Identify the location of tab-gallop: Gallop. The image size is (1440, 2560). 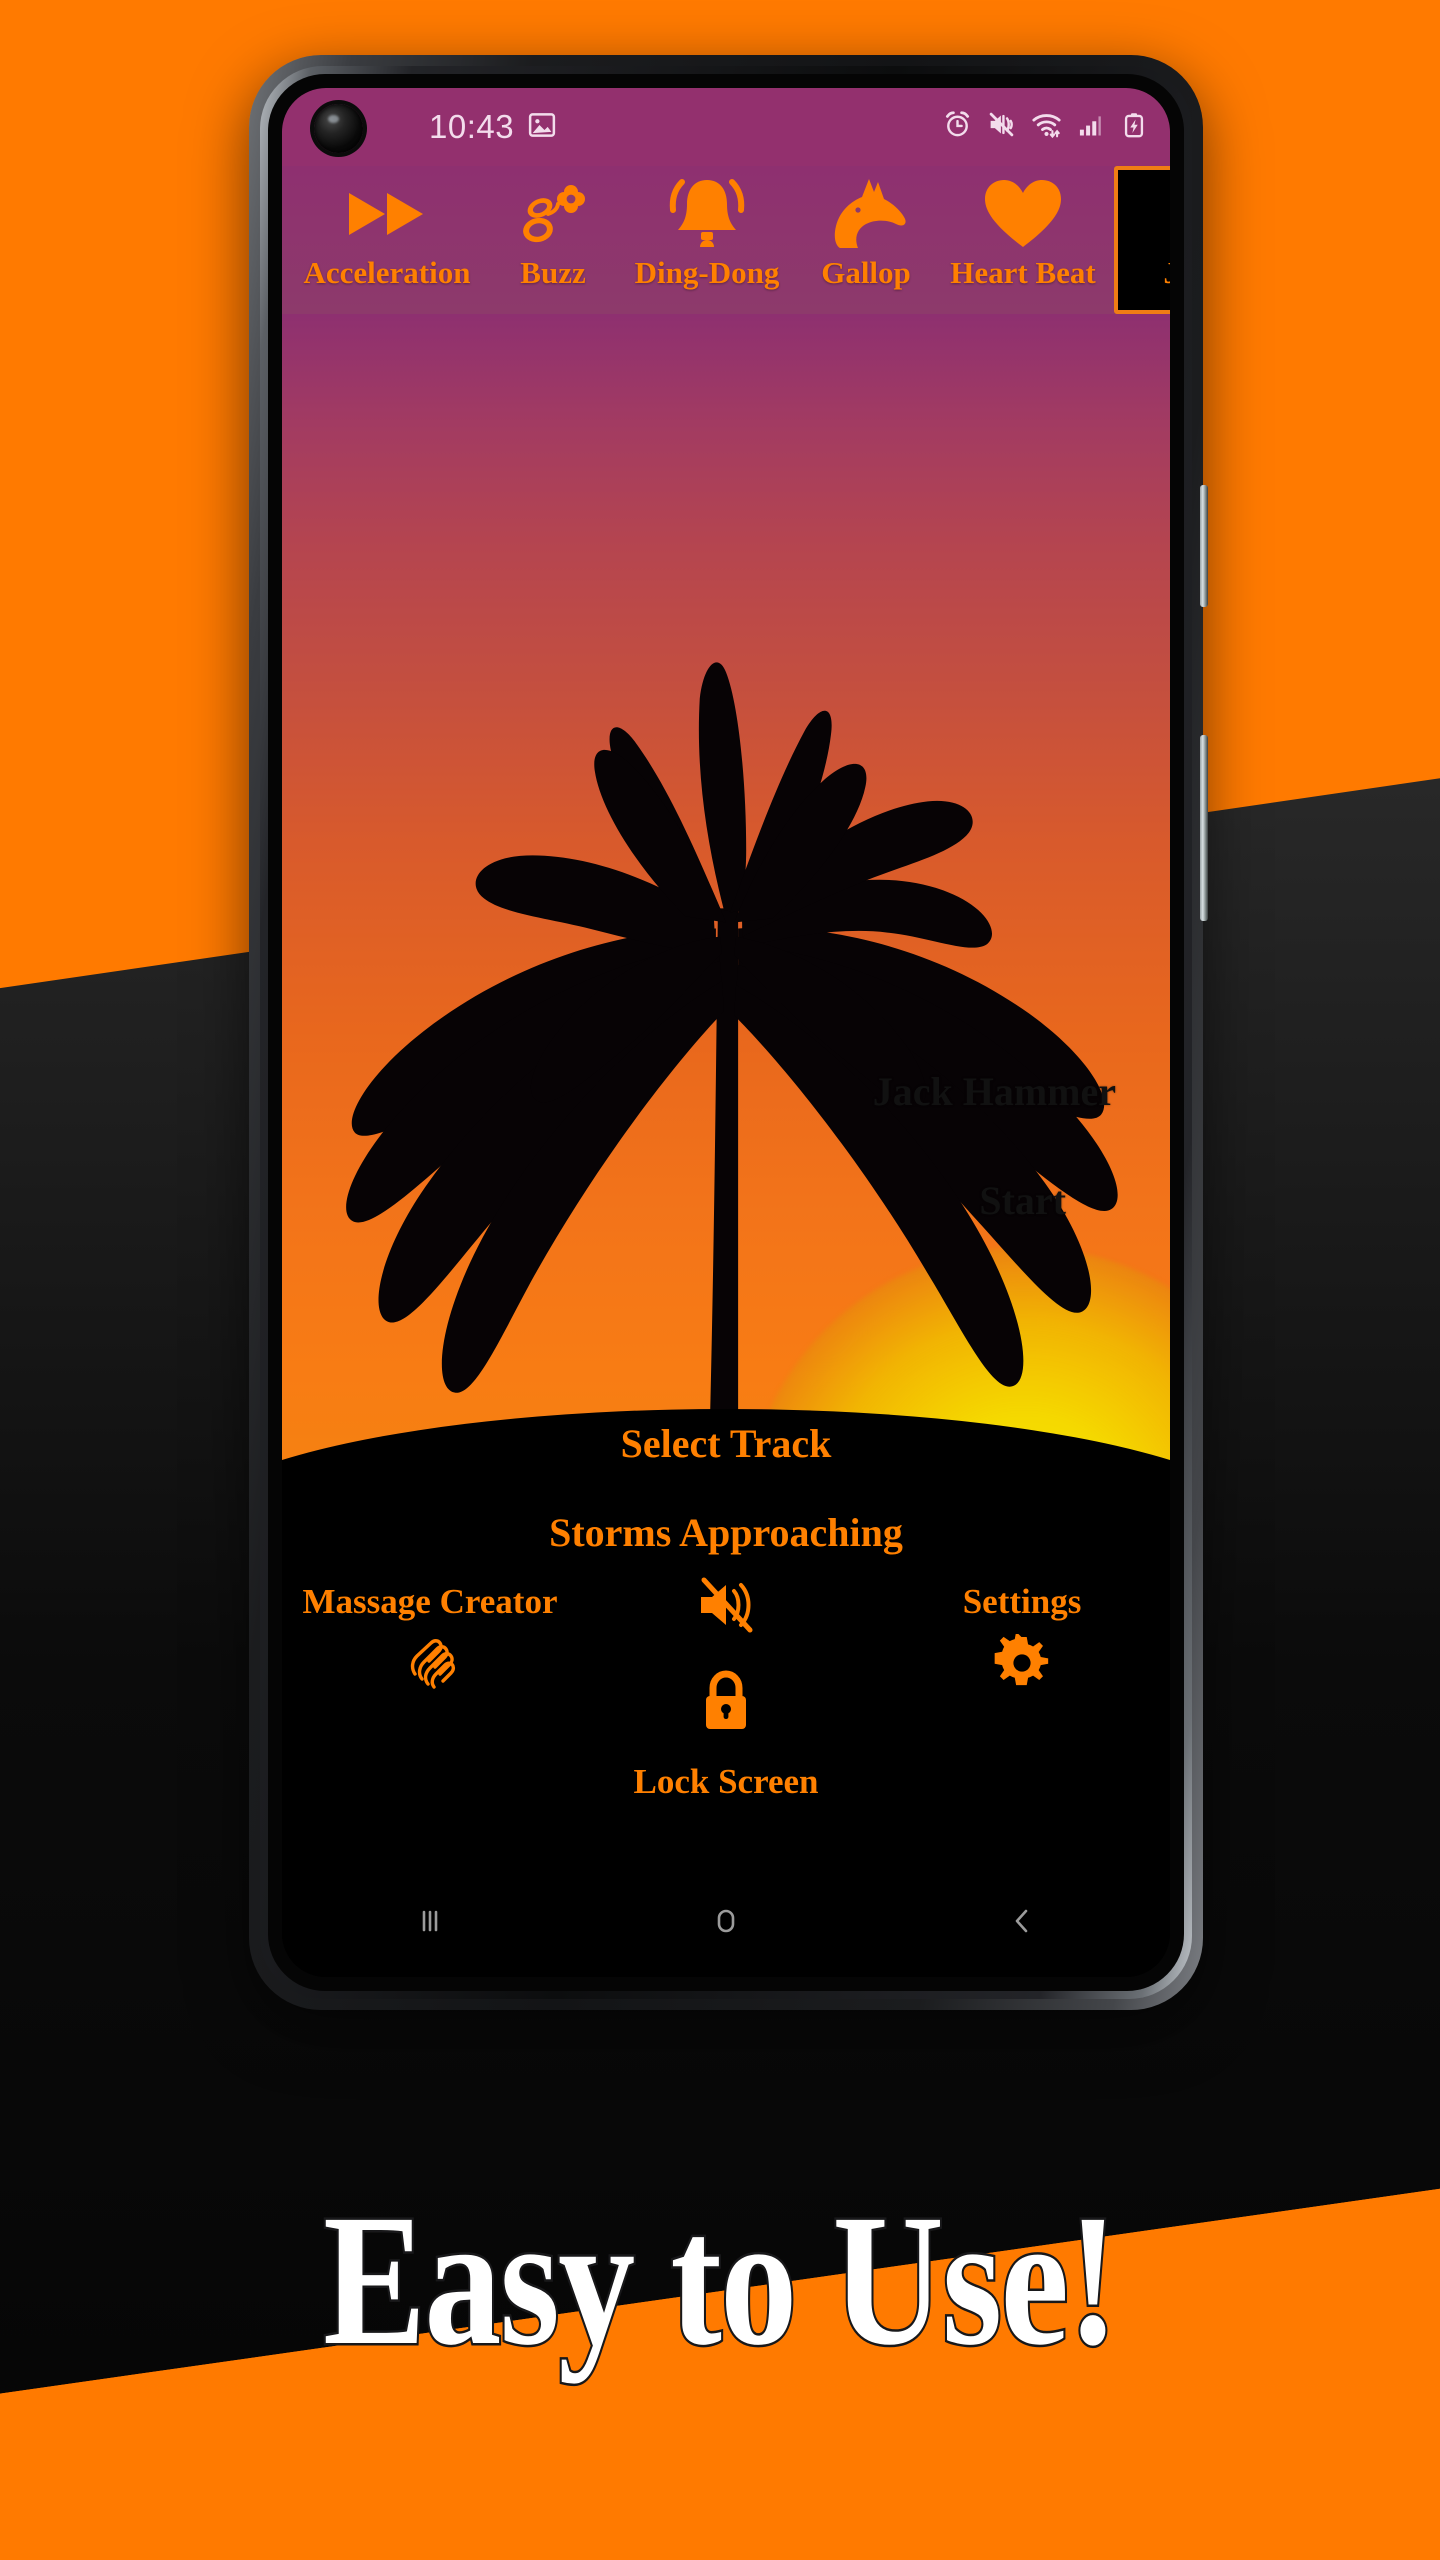
(866, 240).